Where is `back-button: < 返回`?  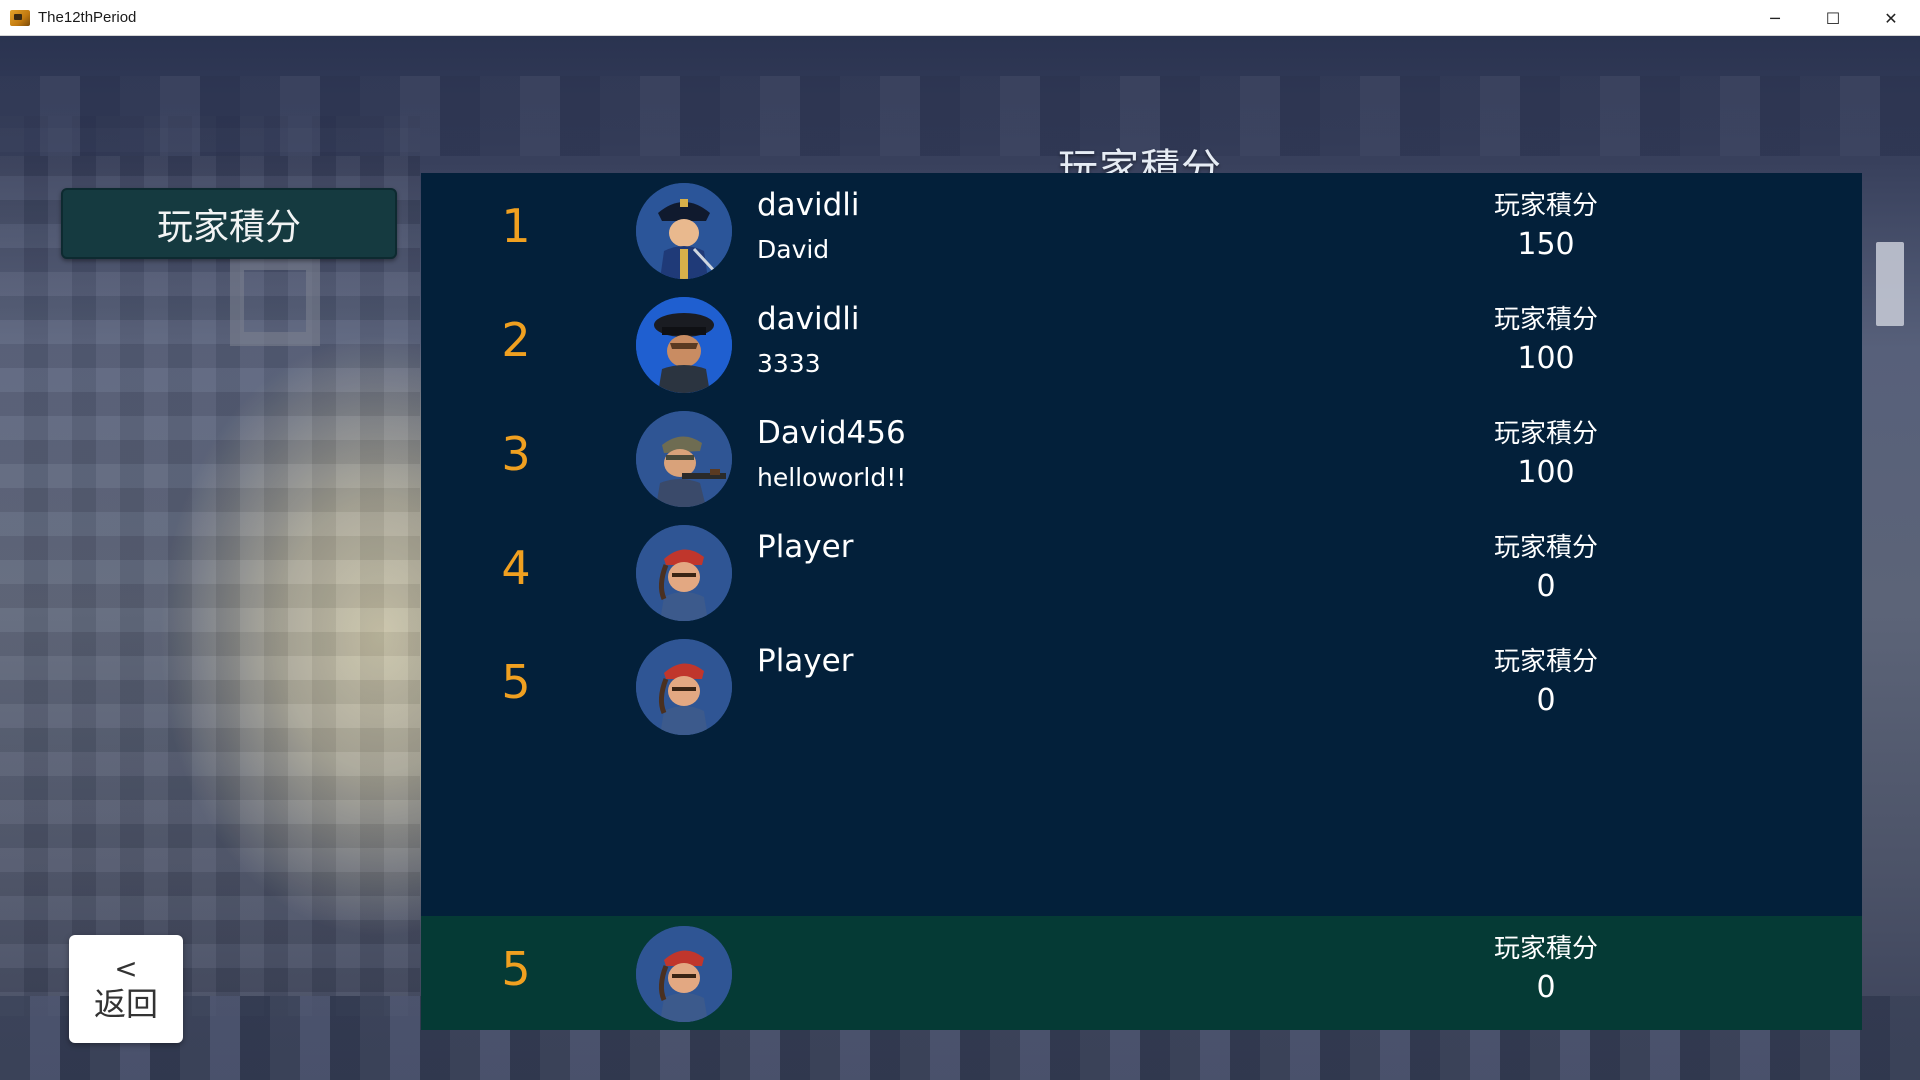 back-button: < 返回 is located at coordinates (126, 989).